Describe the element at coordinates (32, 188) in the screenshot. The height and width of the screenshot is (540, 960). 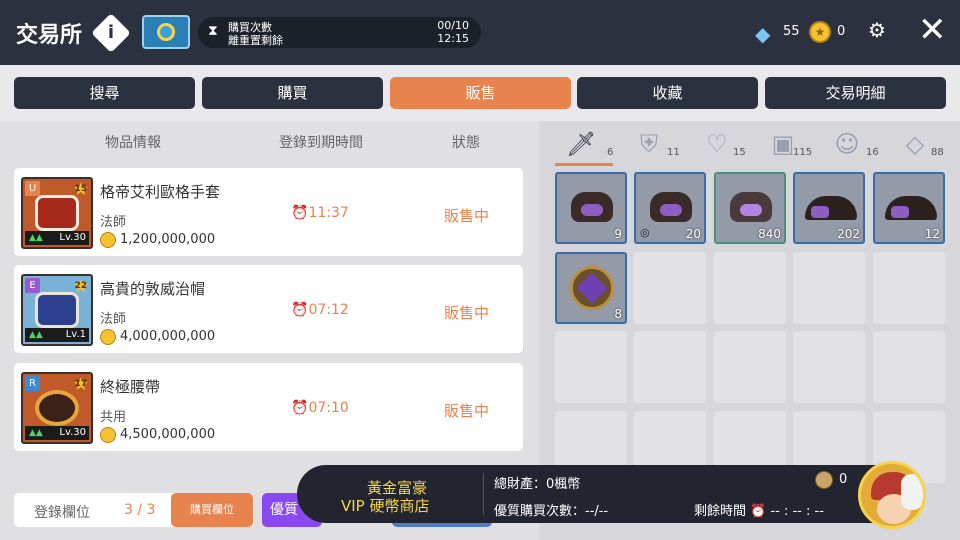
I see `grade-badge: U` at that location.